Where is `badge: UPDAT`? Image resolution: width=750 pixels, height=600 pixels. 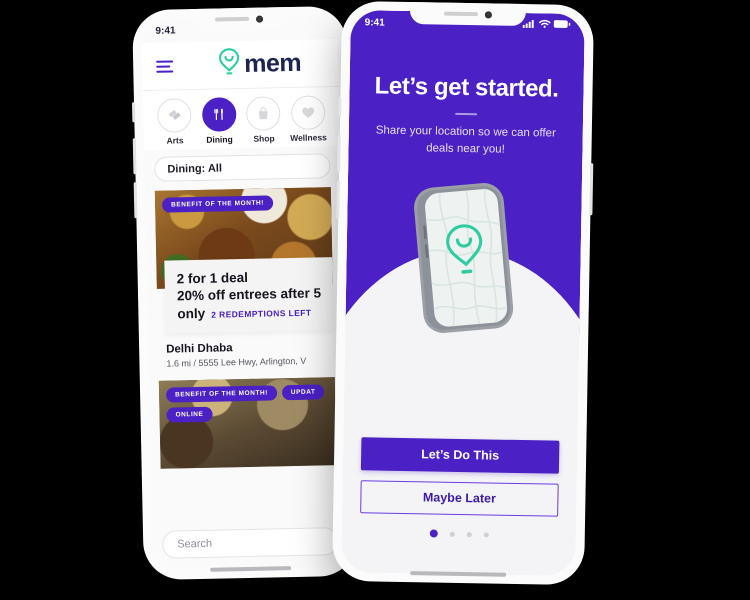 badge: UPDAT is located at coordinates (303, 392).